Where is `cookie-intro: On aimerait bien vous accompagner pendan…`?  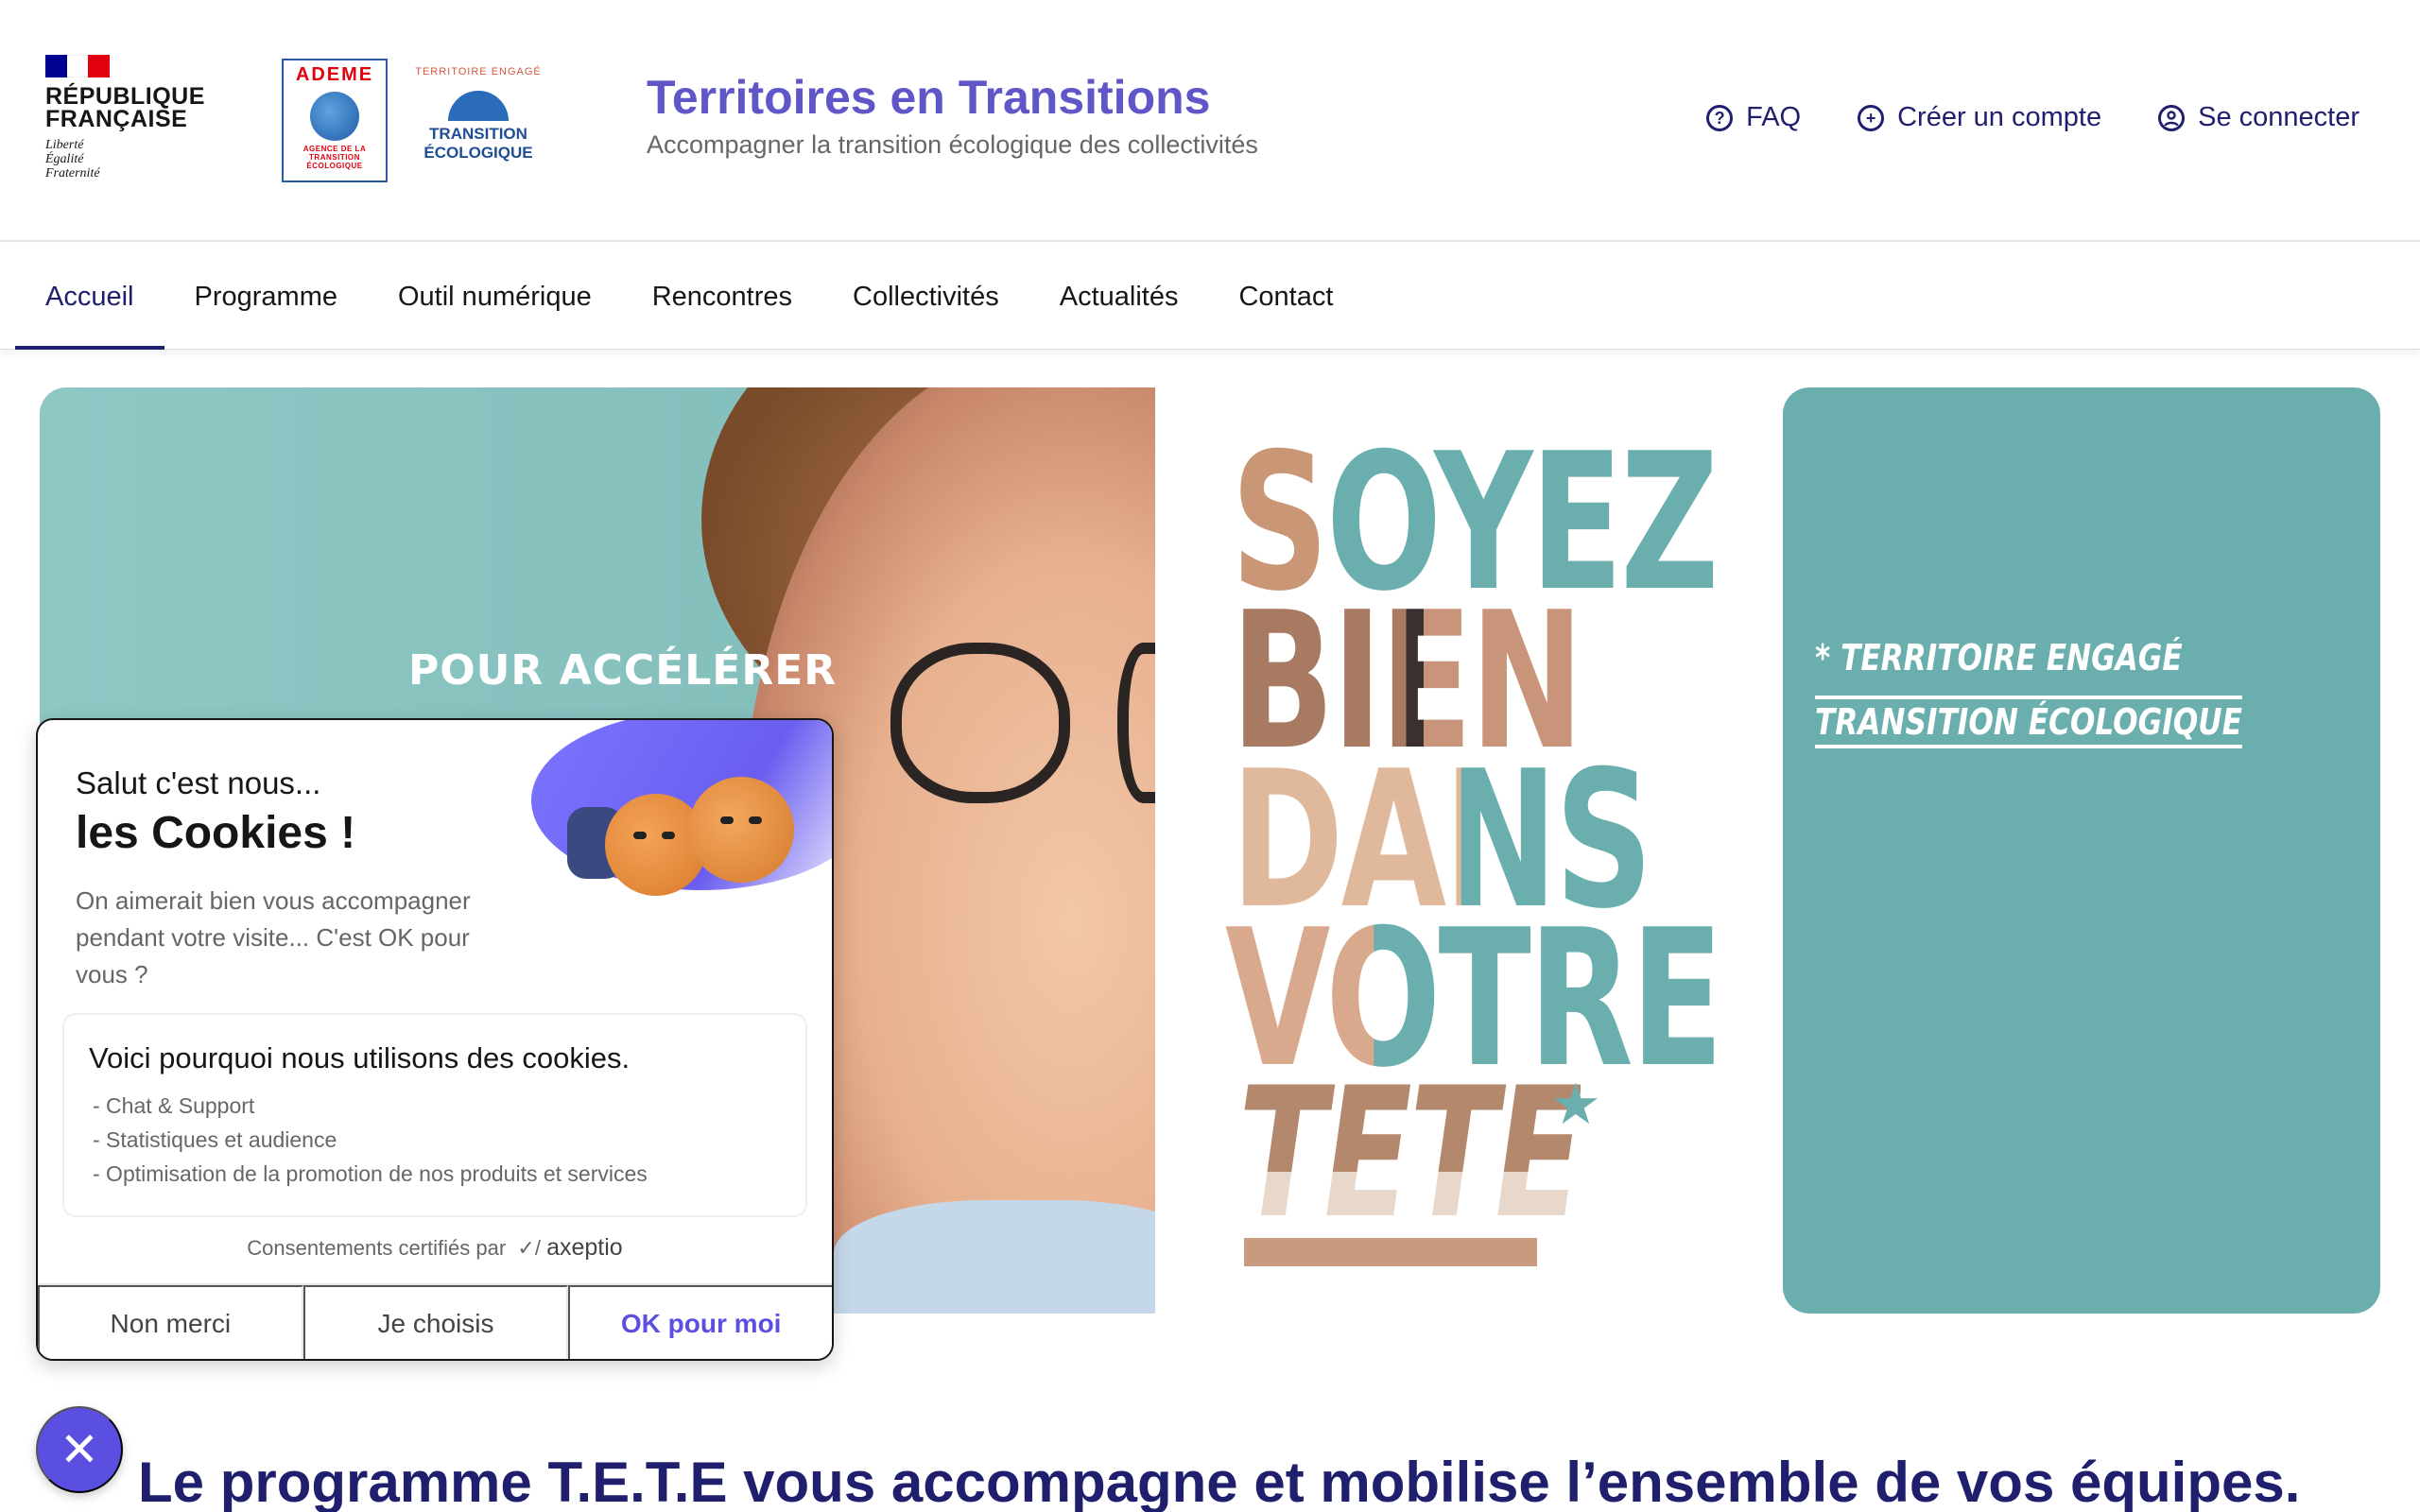 cookie-intro: On aimerait bien vous accompagner pendan… is located at coordinates (273, 937).